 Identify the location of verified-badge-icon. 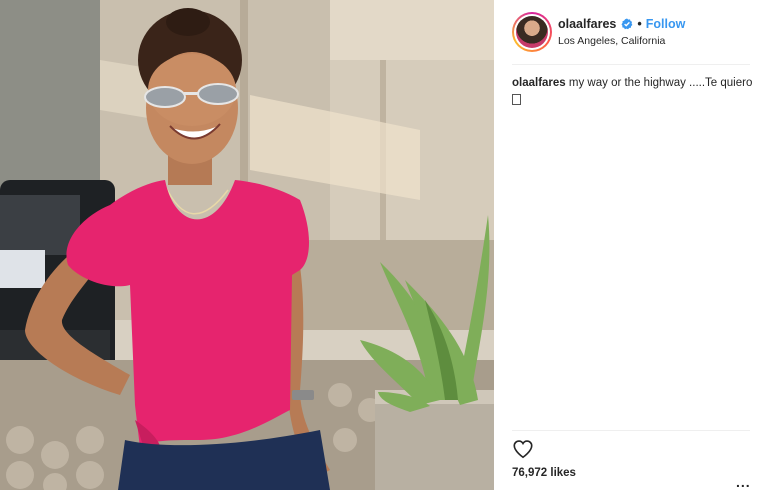
(627, 24).